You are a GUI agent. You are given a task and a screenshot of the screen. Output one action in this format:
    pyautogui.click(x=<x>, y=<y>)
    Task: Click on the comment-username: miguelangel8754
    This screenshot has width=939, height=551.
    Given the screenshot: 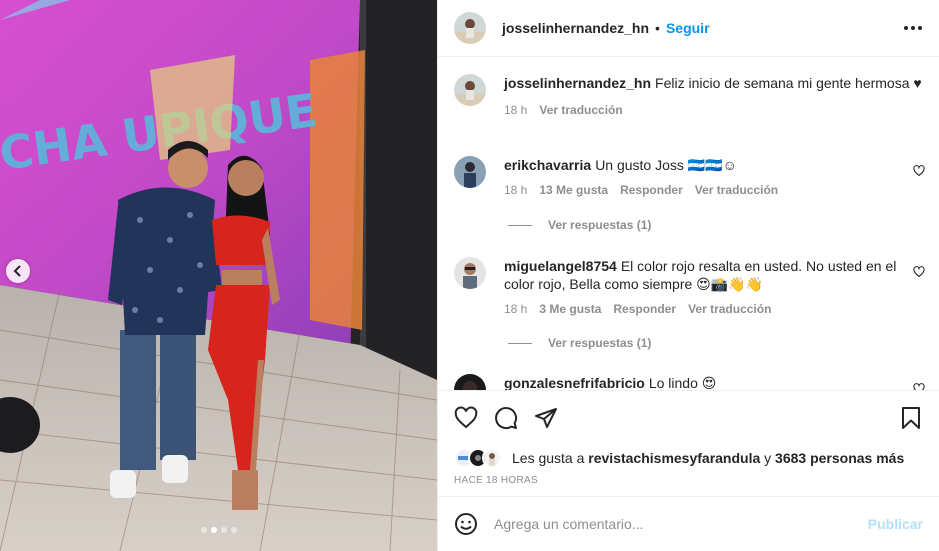 What is the action you would take?
    pyautogui.click(x=560, y=266)
    